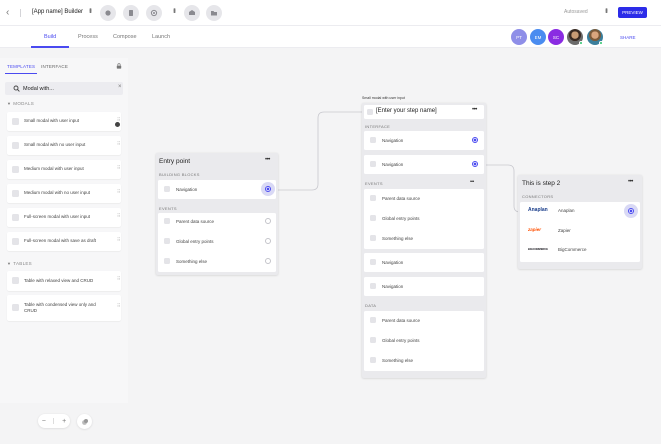  I want to click on row-label: Global entry points, so click(401, 218).